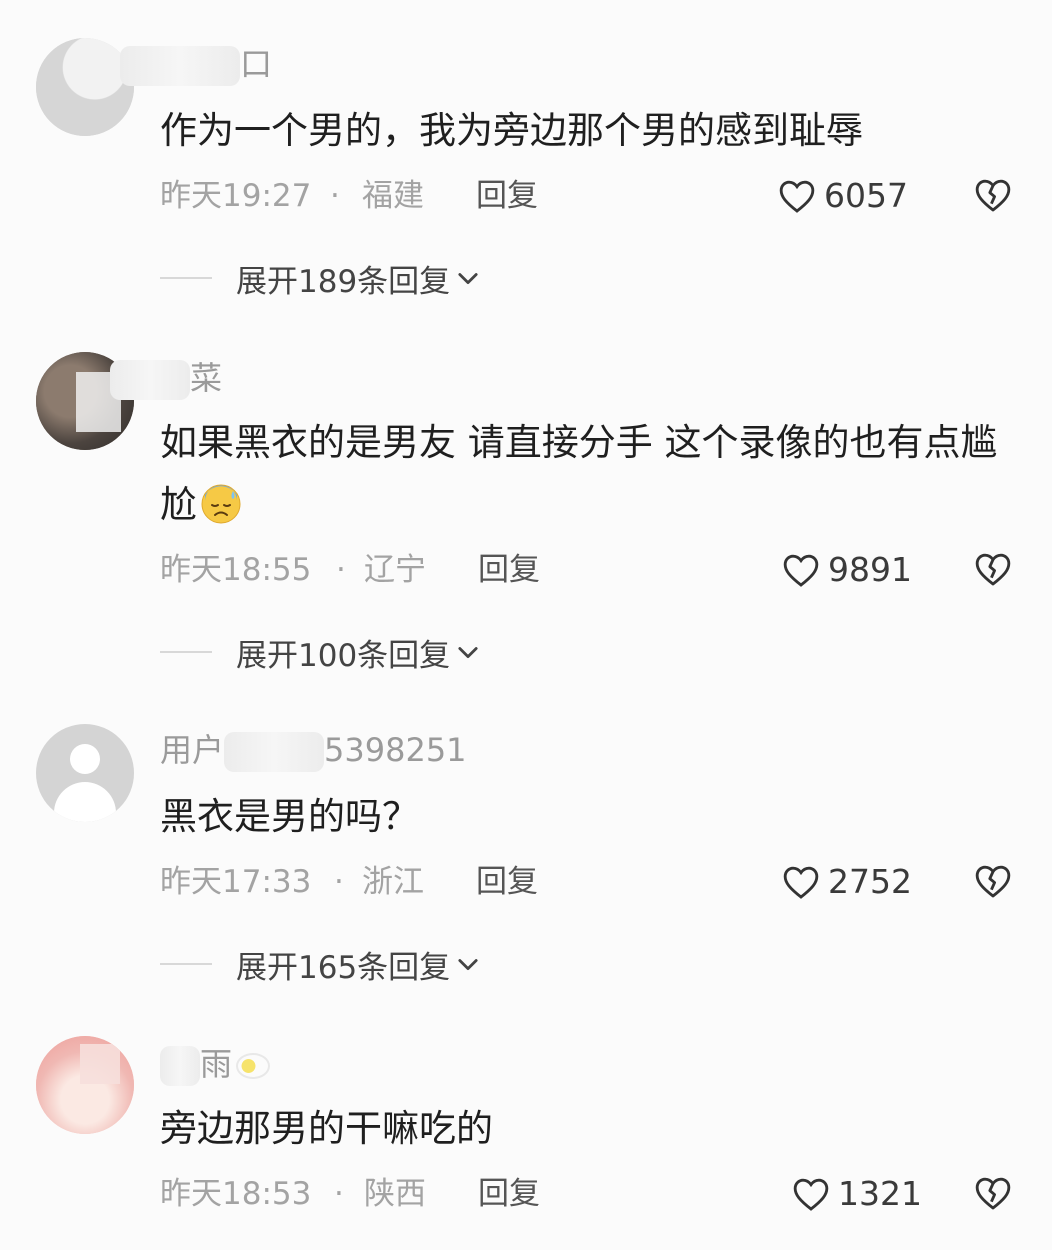 The width and height of the screenshot is (1052, 1250). I want to click on expand-replies-button: 展开100条回复, so click(321, 652).